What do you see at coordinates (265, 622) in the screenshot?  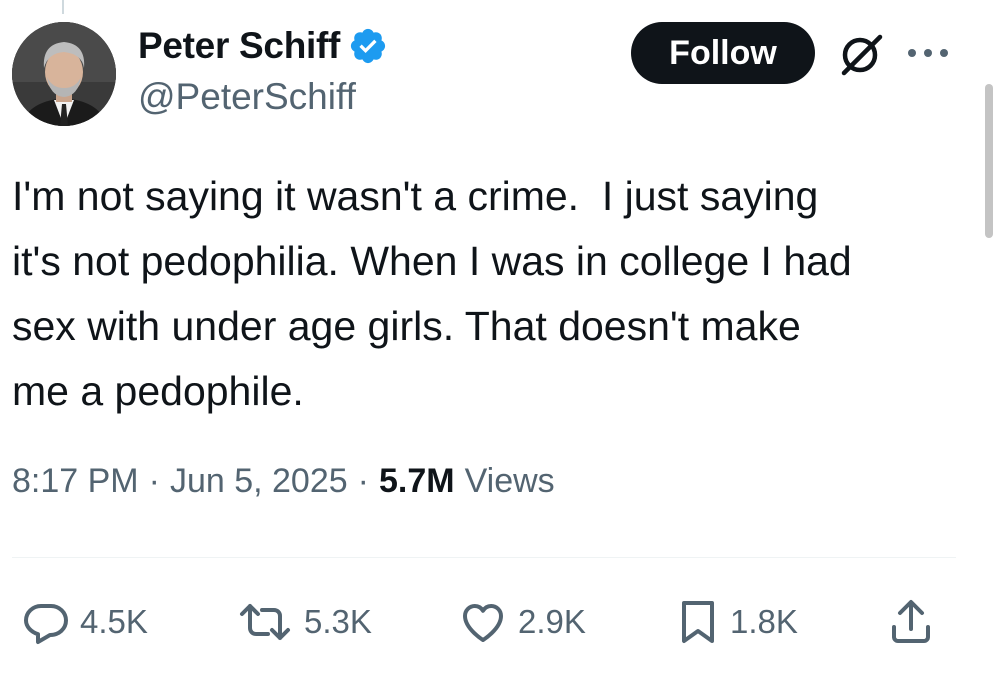 I see `repost-icon` at bounding box center [265, 622].